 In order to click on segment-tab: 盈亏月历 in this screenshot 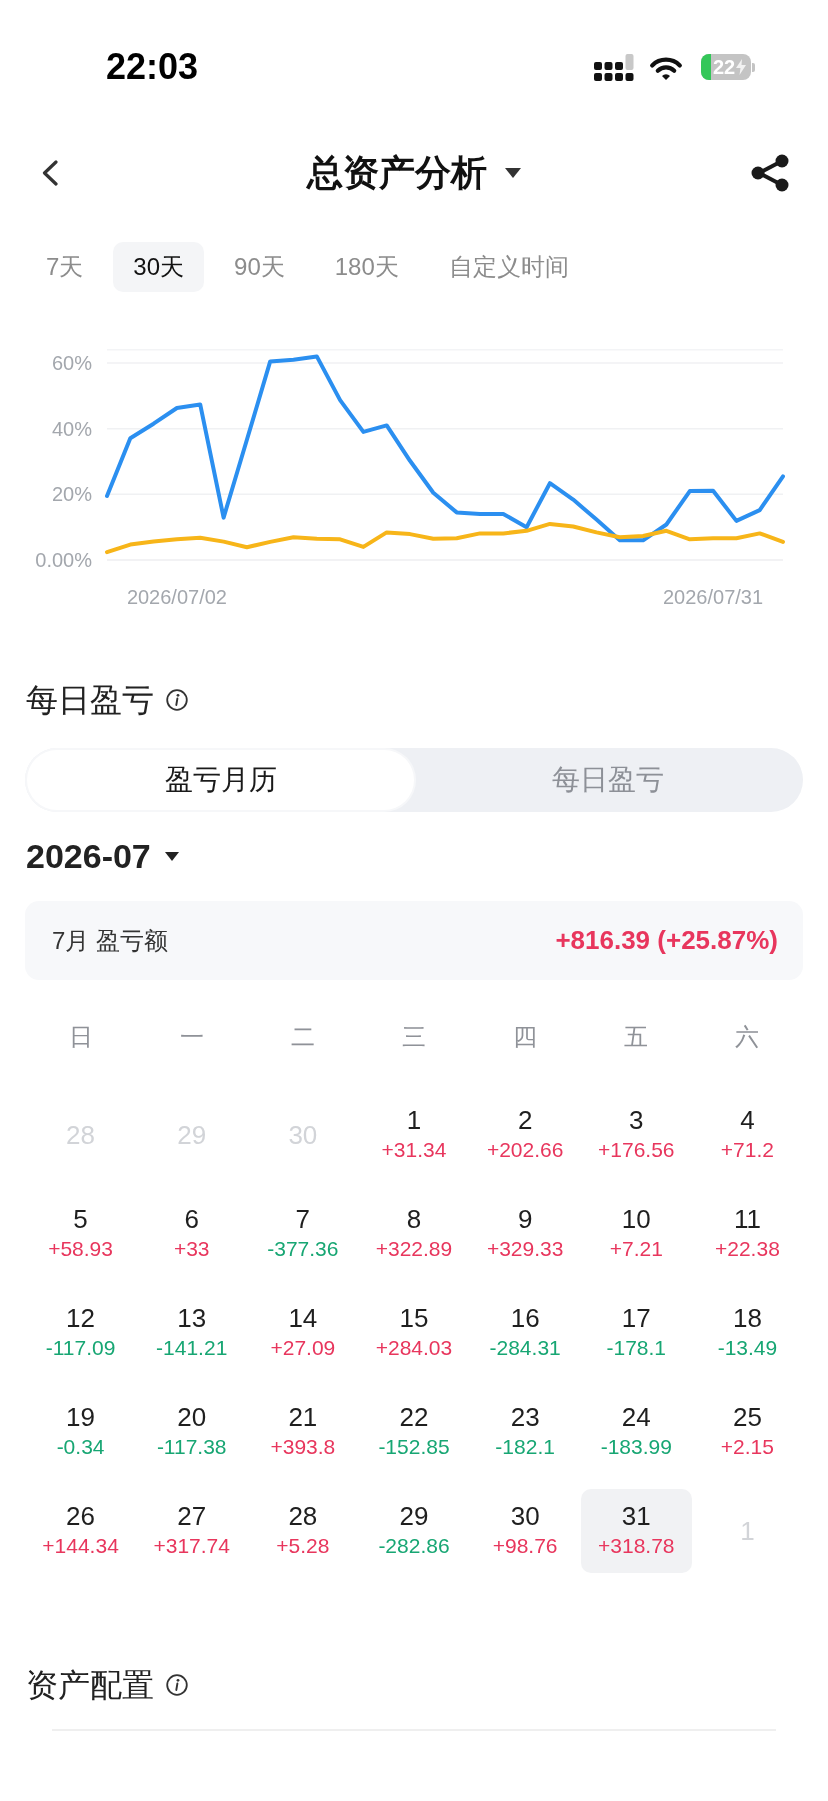, I will do `click(220, 780)`.